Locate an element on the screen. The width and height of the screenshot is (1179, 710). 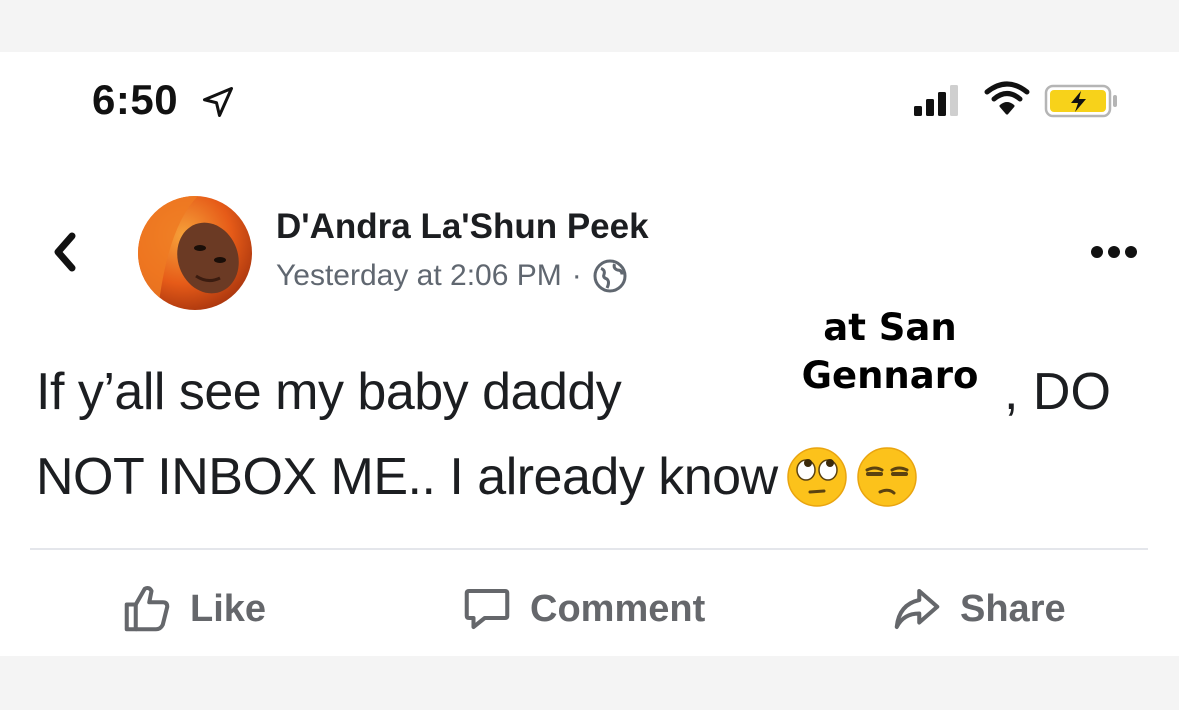
comment-bubble-icon is located at coordinates (487, 609).